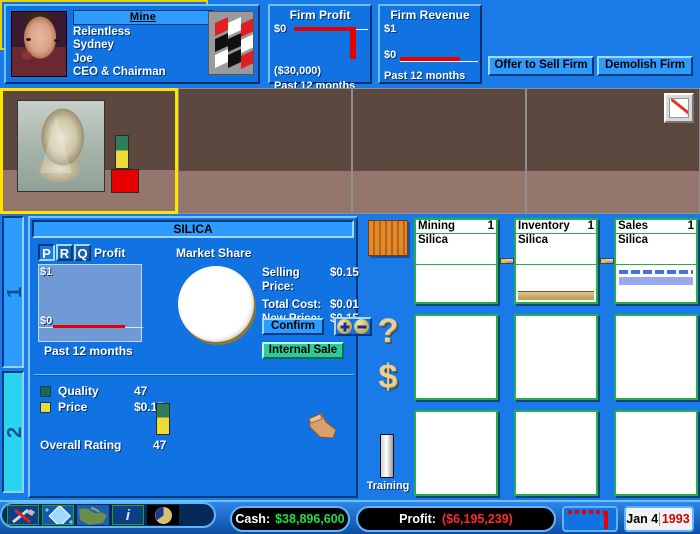 This screenshot has height=534, width=700. Describe the element at coordinates (39, 44) in the screenshot. I see `ceo-portrait` at that location.